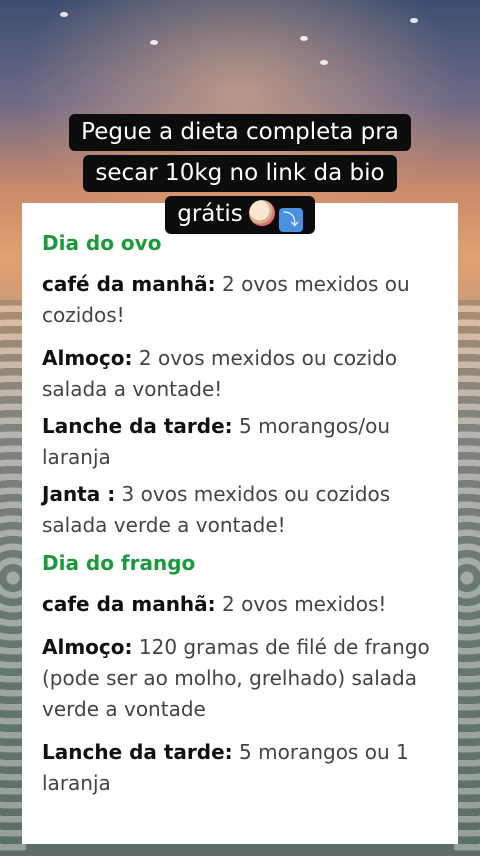 The width and height of the screenshot is (480, 856). Describe the element at coordinates (210, 214) in the screenshot. I see `caption-line-3-text: grátis` at that location.